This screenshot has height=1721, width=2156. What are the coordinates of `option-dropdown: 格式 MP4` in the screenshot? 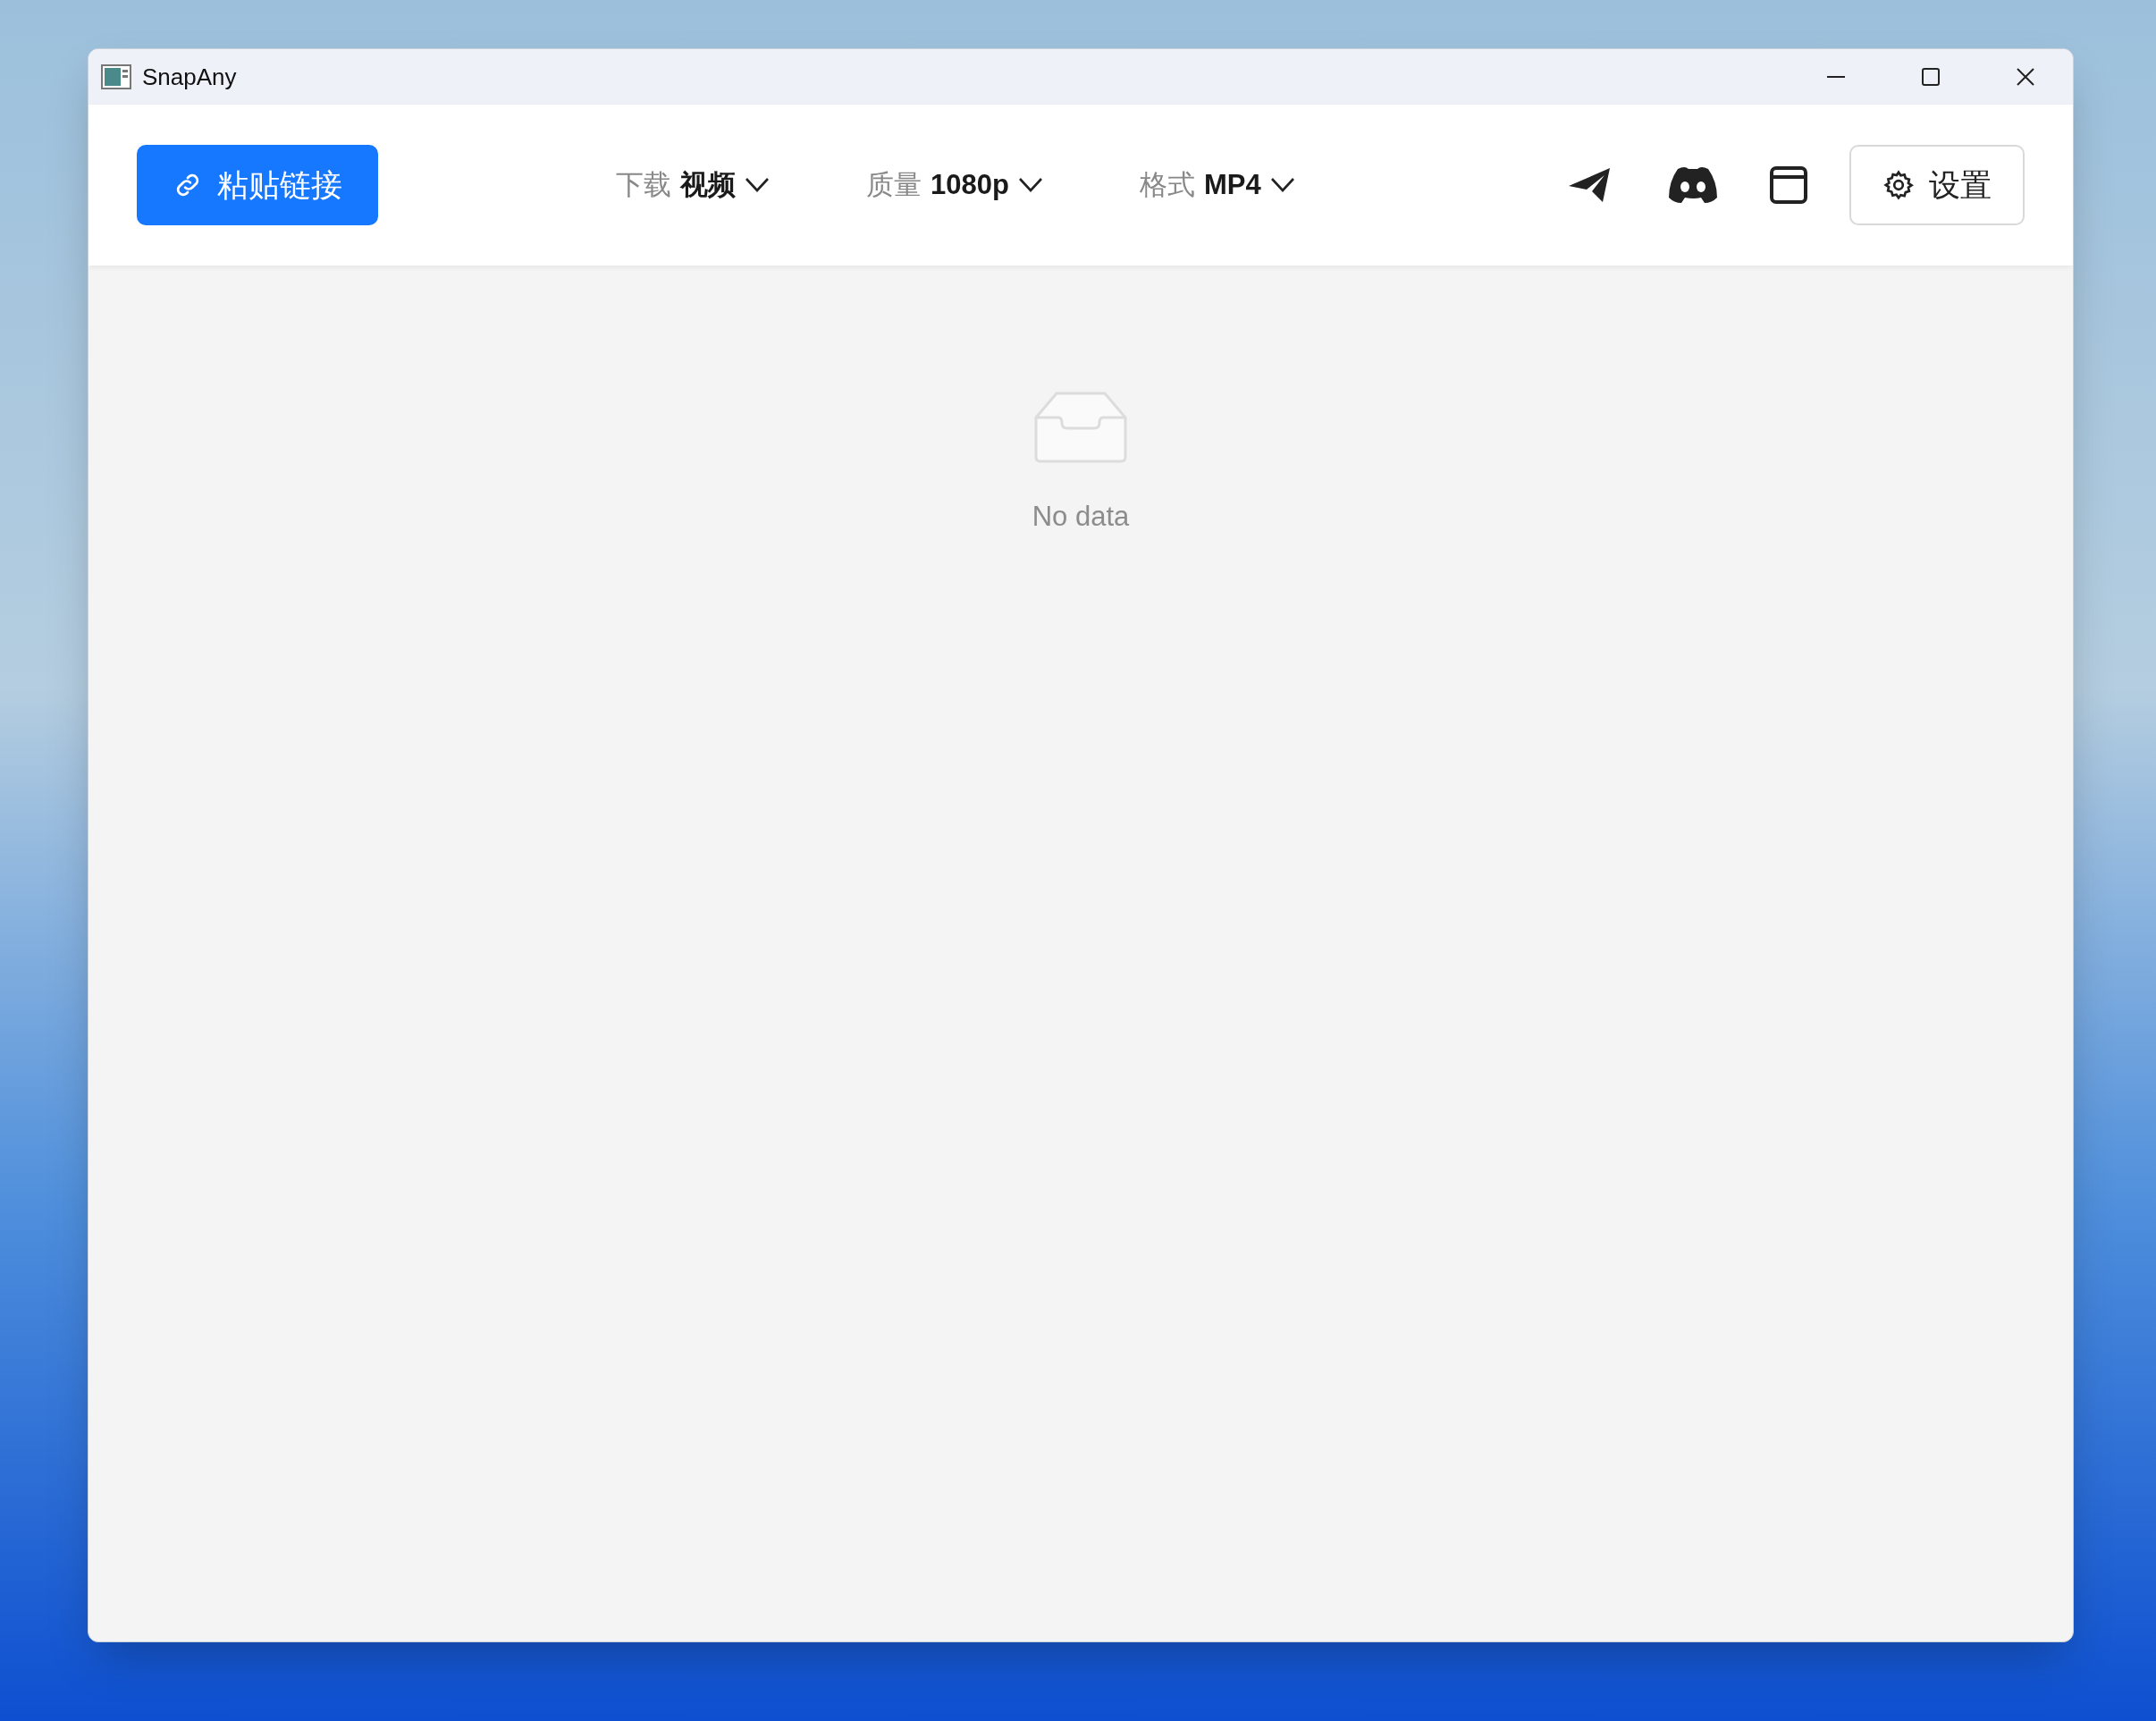 It's located at (1217, 185).